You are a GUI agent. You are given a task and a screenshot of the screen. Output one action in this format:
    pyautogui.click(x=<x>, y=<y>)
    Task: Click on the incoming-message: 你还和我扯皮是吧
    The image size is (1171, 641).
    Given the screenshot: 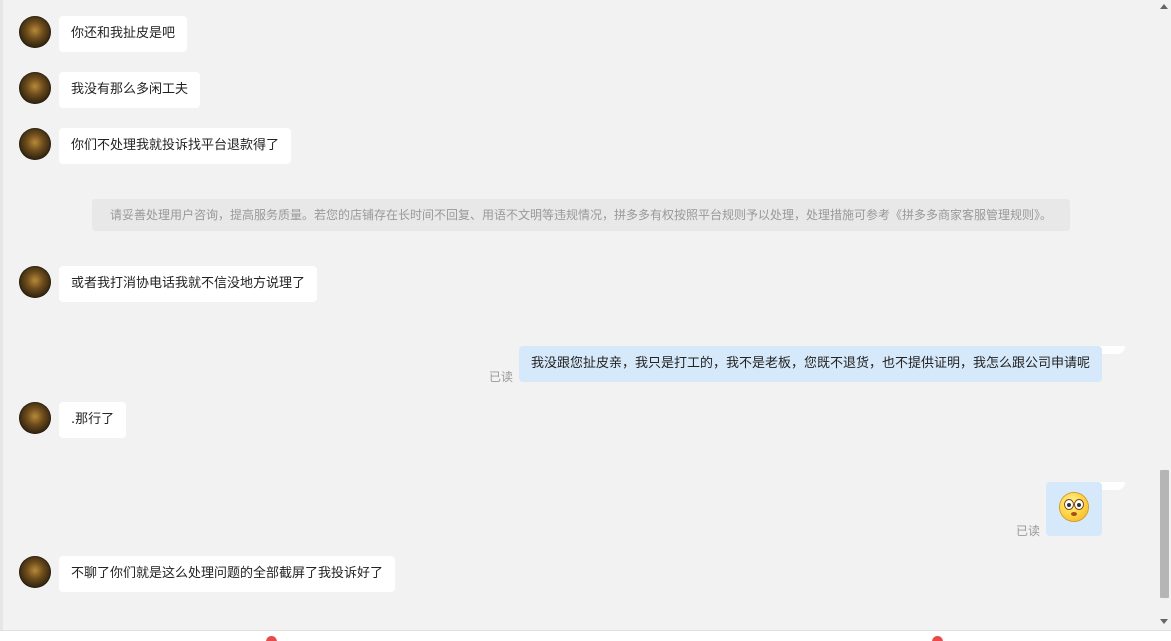 What is the action you would take?
    pyautogui.click(x=123, y=34)
    